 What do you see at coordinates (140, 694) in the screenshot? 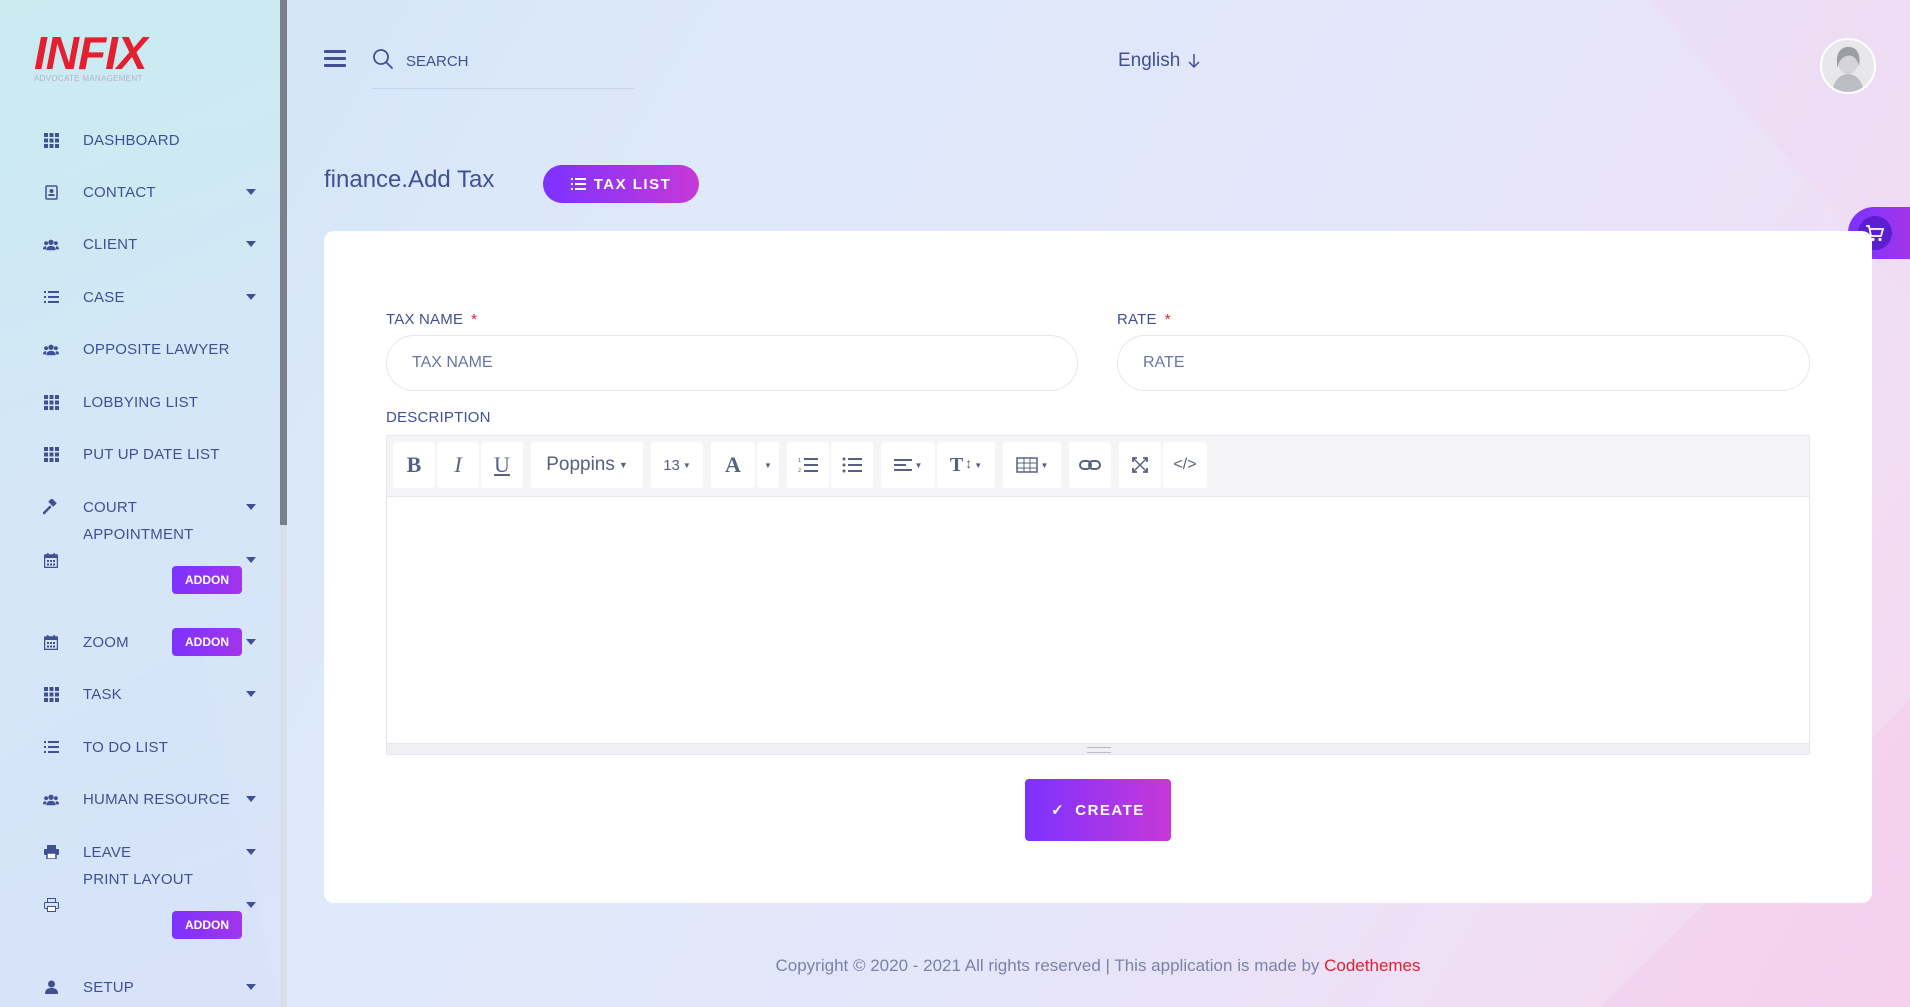
I see `sidebar-item-task: TASK` at bounding box center [140, 694].